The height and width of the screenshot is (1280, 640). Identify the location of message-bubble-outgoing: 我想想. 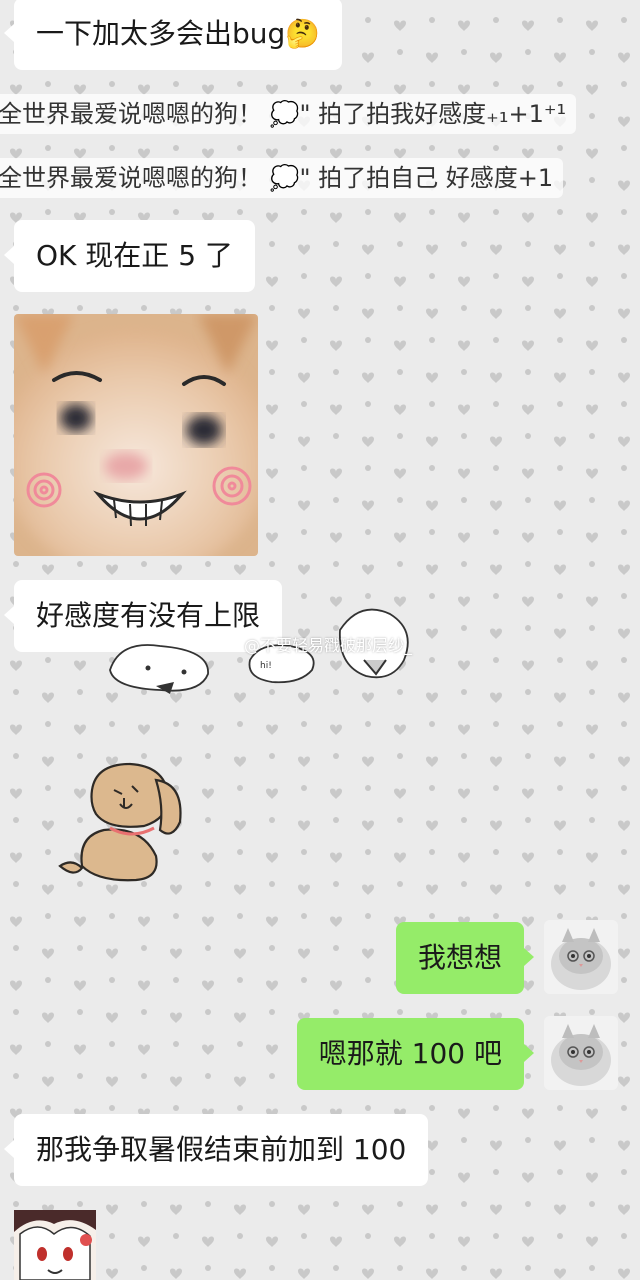
(465, 958).